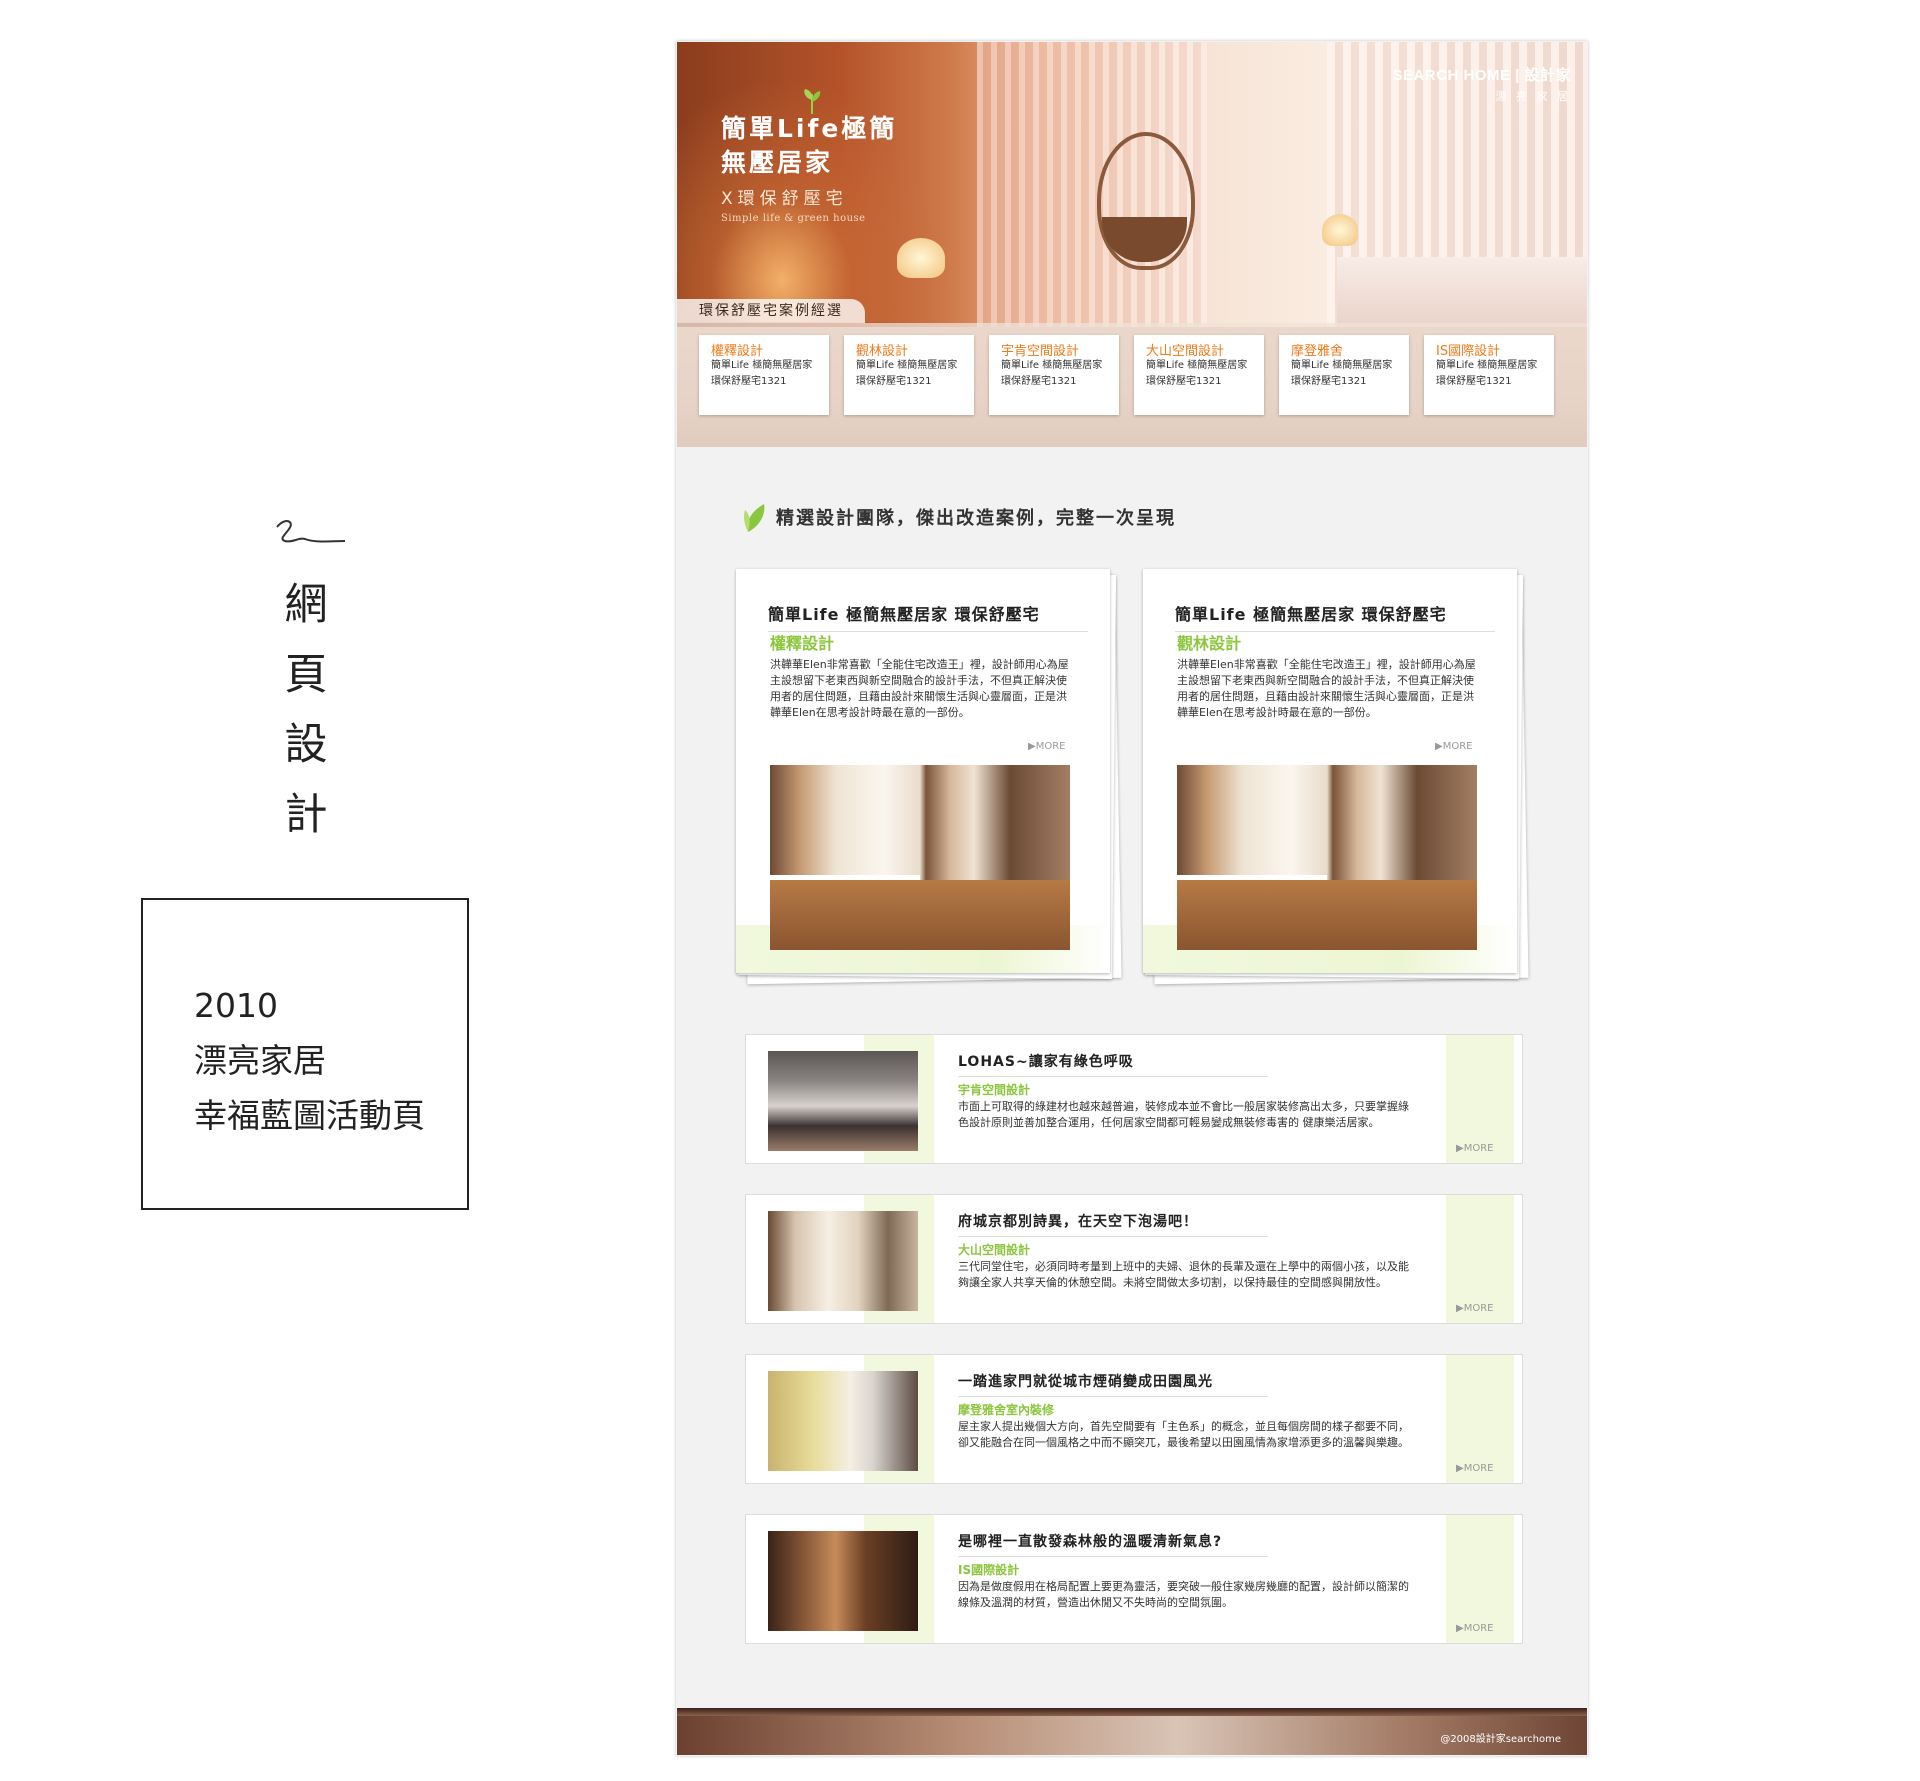  What do you see at coordinates (1481, 75) in the screenshot?
I see `brand-name: SEARCH HOME | 設計家` at bounding box center [1481, 75].